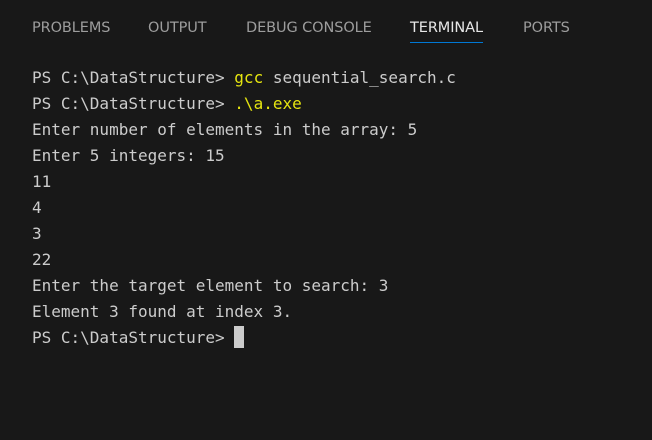 This screenshot has width=652, height=440. I want to click on tab-ports: PORTS, so click(546, 28).